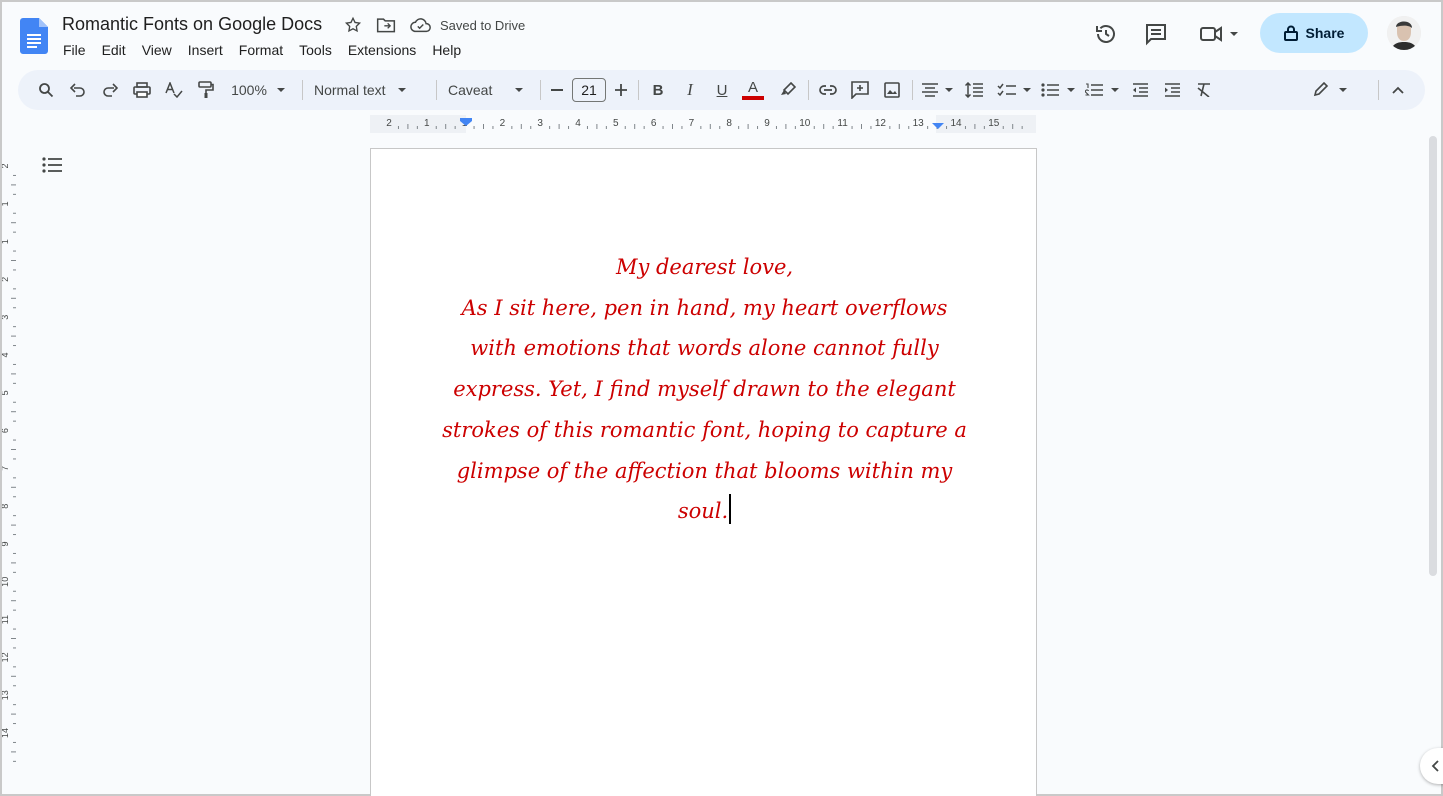  What do you see at coordinates (350, 90) in the screenshot?
I see `paragraph-style-value: Normal text` at bounding box center [350, 90].